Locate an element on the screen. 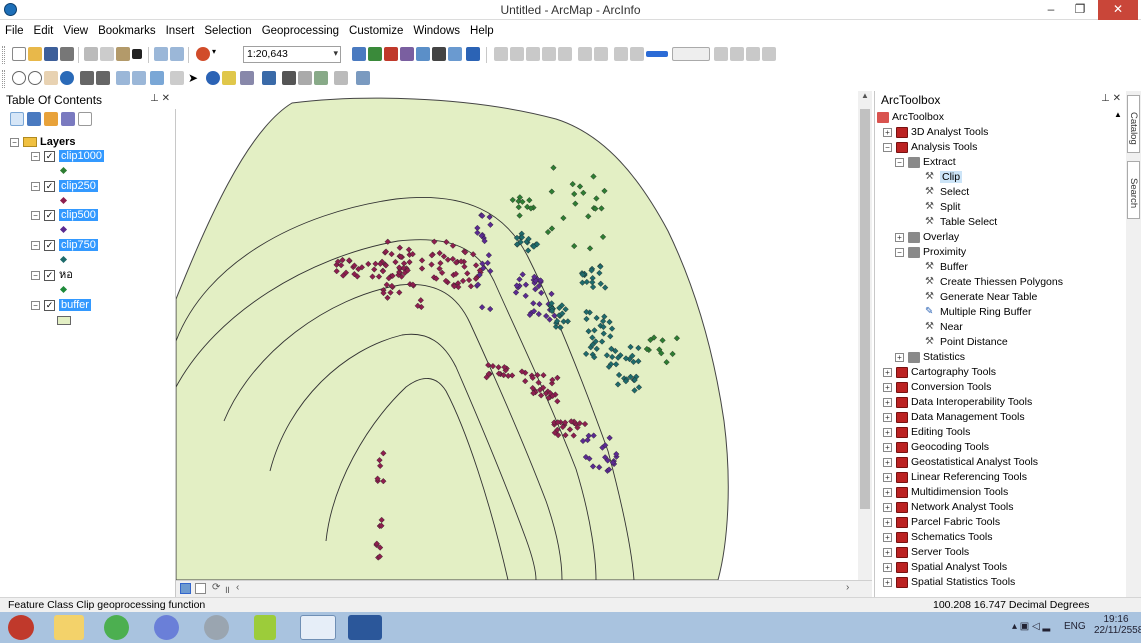 This screenshot has height=643, width=1141. layer-row-clip500: − ✓ clip500 is located at coordinates (64, 216).